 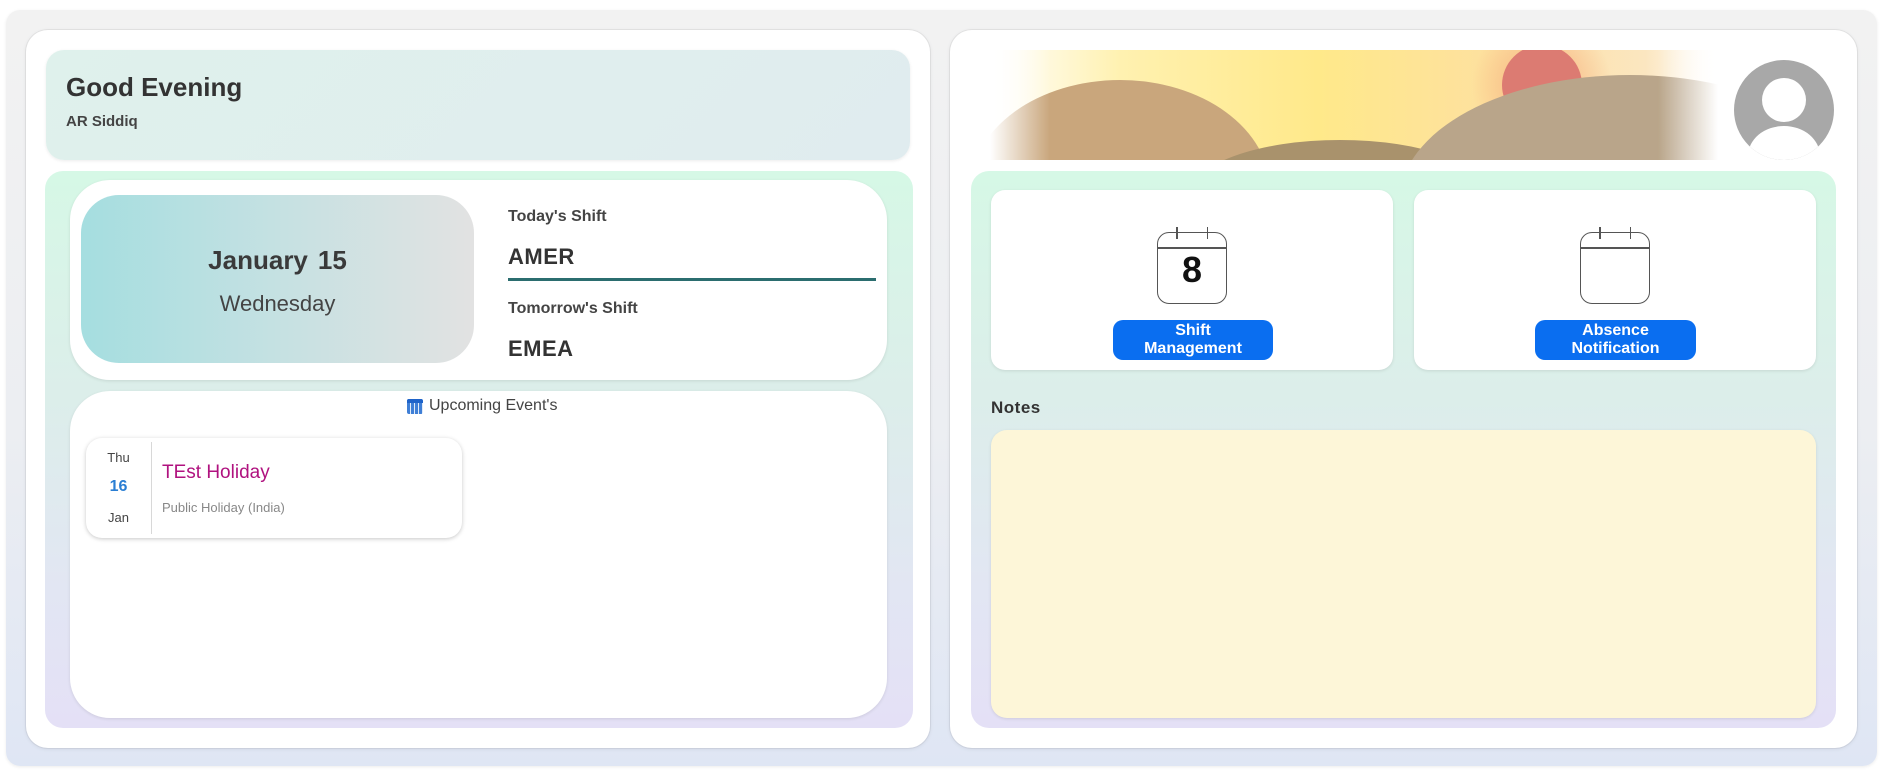 I want to click on greeting-panel: Good Evening AR Siddiq, so click(x=478, y=105).